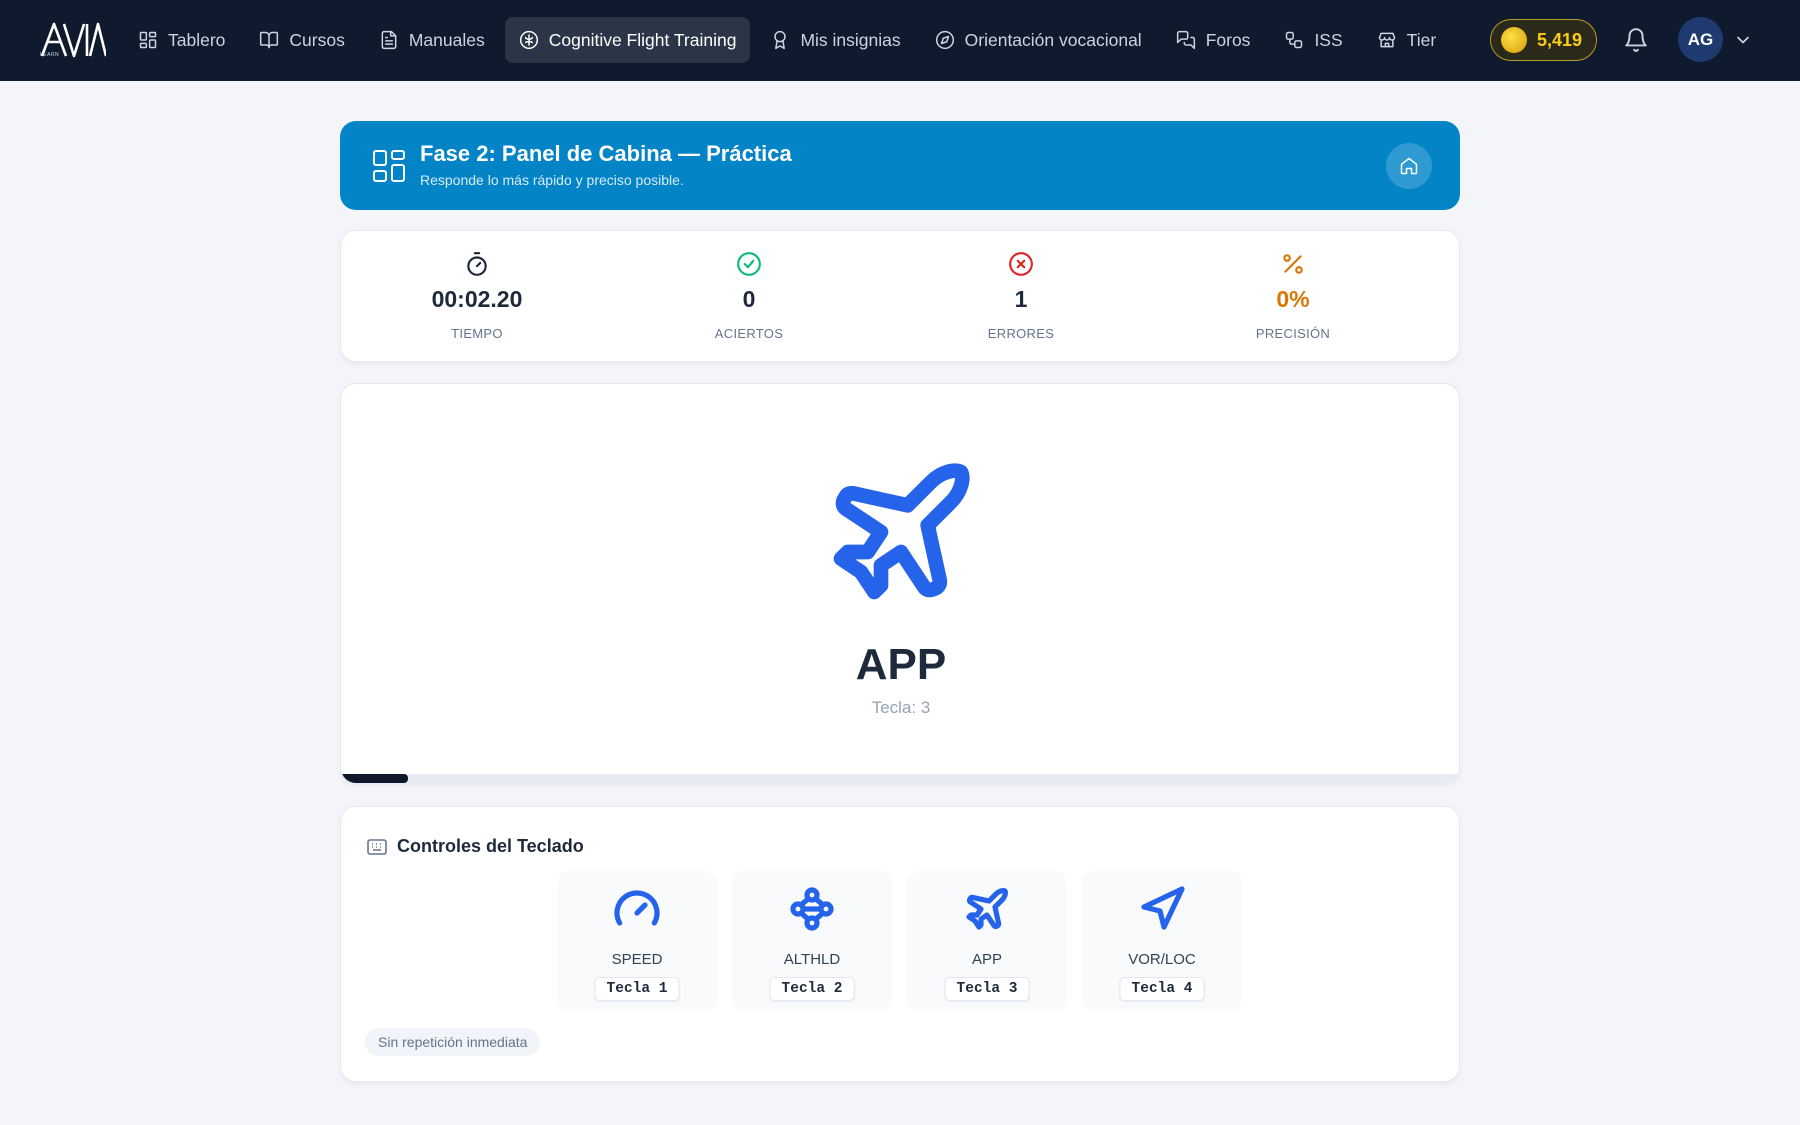 The image size is (1800, 1125). I want to click on key-card-althld: ALTHLD Tecla 2, so click(812, 941).